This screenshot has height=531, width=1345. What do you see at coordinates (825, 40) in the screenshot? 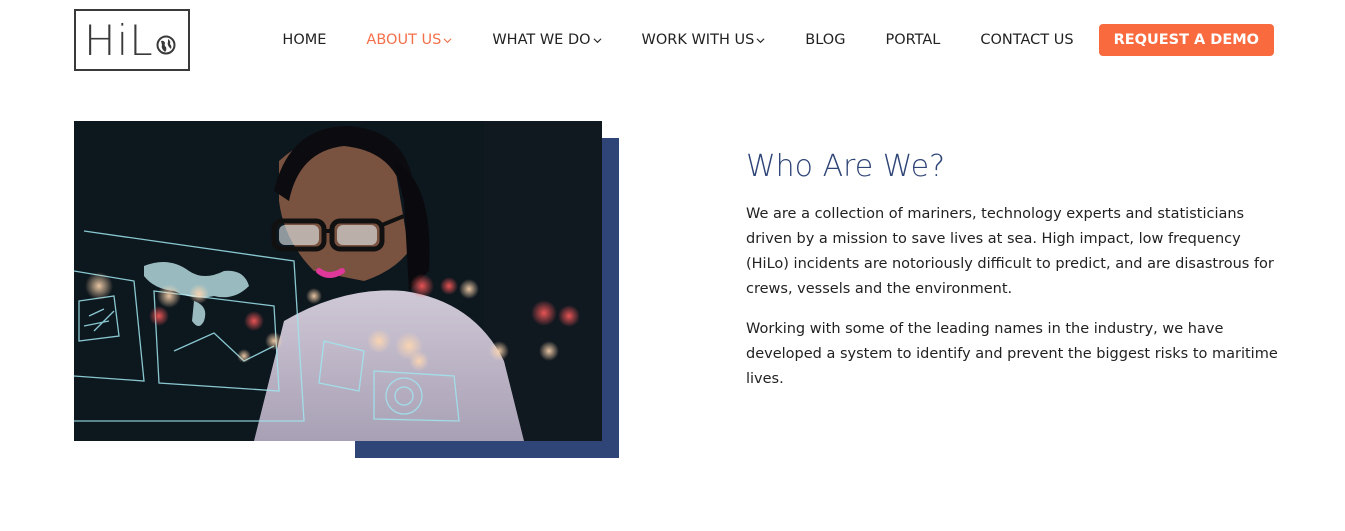
I see `nav-blog: BLOG` at bounding box center [825, 40].